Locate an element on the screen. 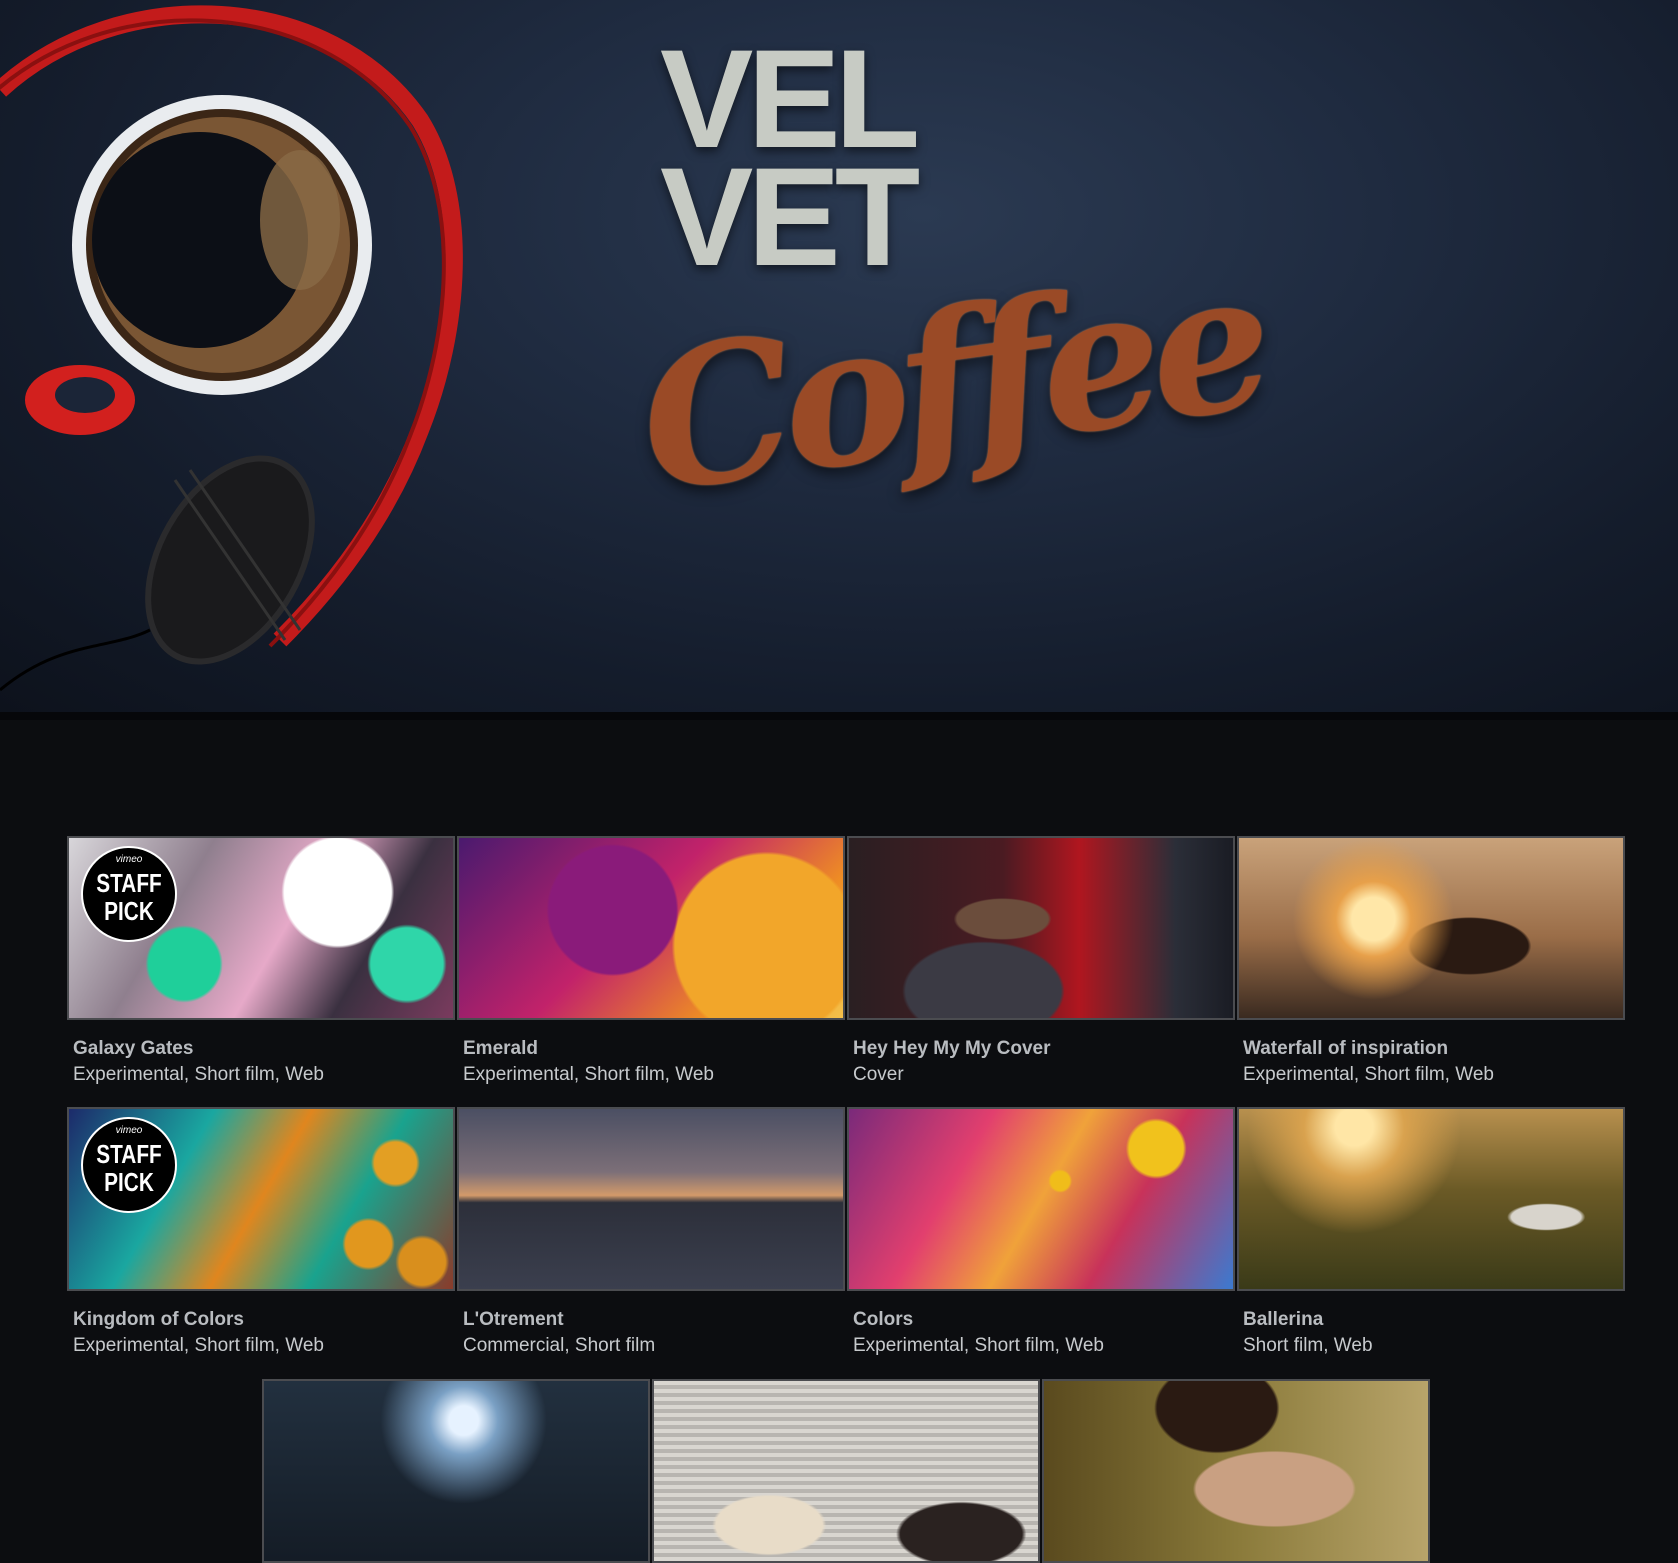  video-title: Emerald is located at coordinates (500, 1049).